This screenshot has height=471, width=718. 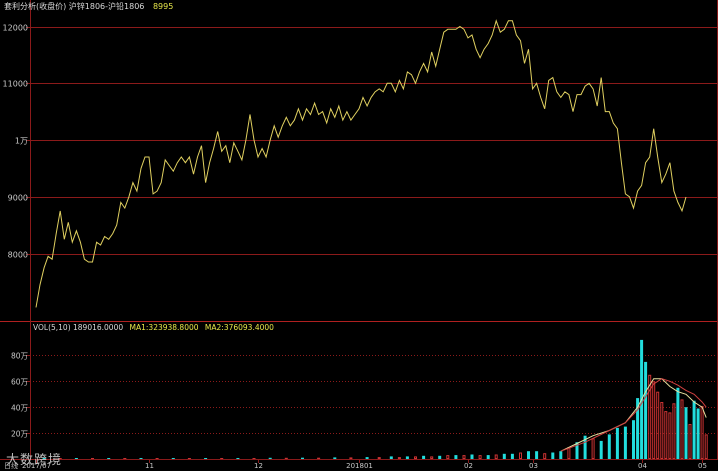 What do you see at coordinates (78, 327) in the screenshot?
I see `volume-label: VOL(5,10) 189016.0000` at bounding box center [78, 327].